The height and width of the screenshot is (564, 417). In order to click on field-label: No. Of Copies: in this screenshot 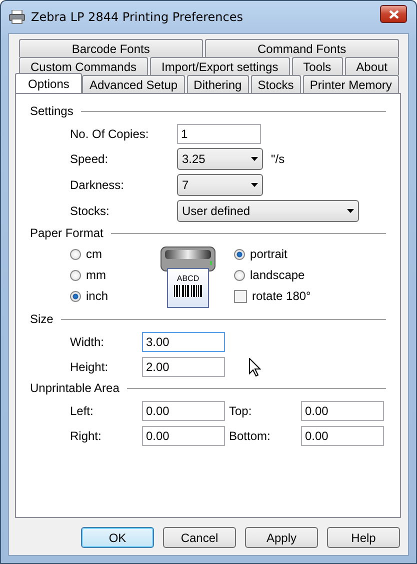, I will do `click(110, 134)`.